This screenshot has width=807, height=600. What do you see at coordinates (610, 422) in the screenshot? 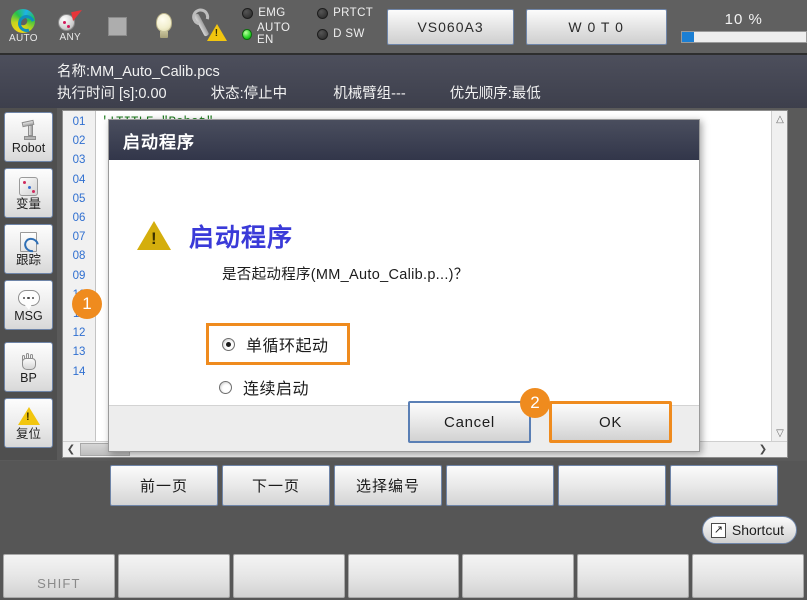
I see `ok-button: OK` at bounding box center [610, 422].